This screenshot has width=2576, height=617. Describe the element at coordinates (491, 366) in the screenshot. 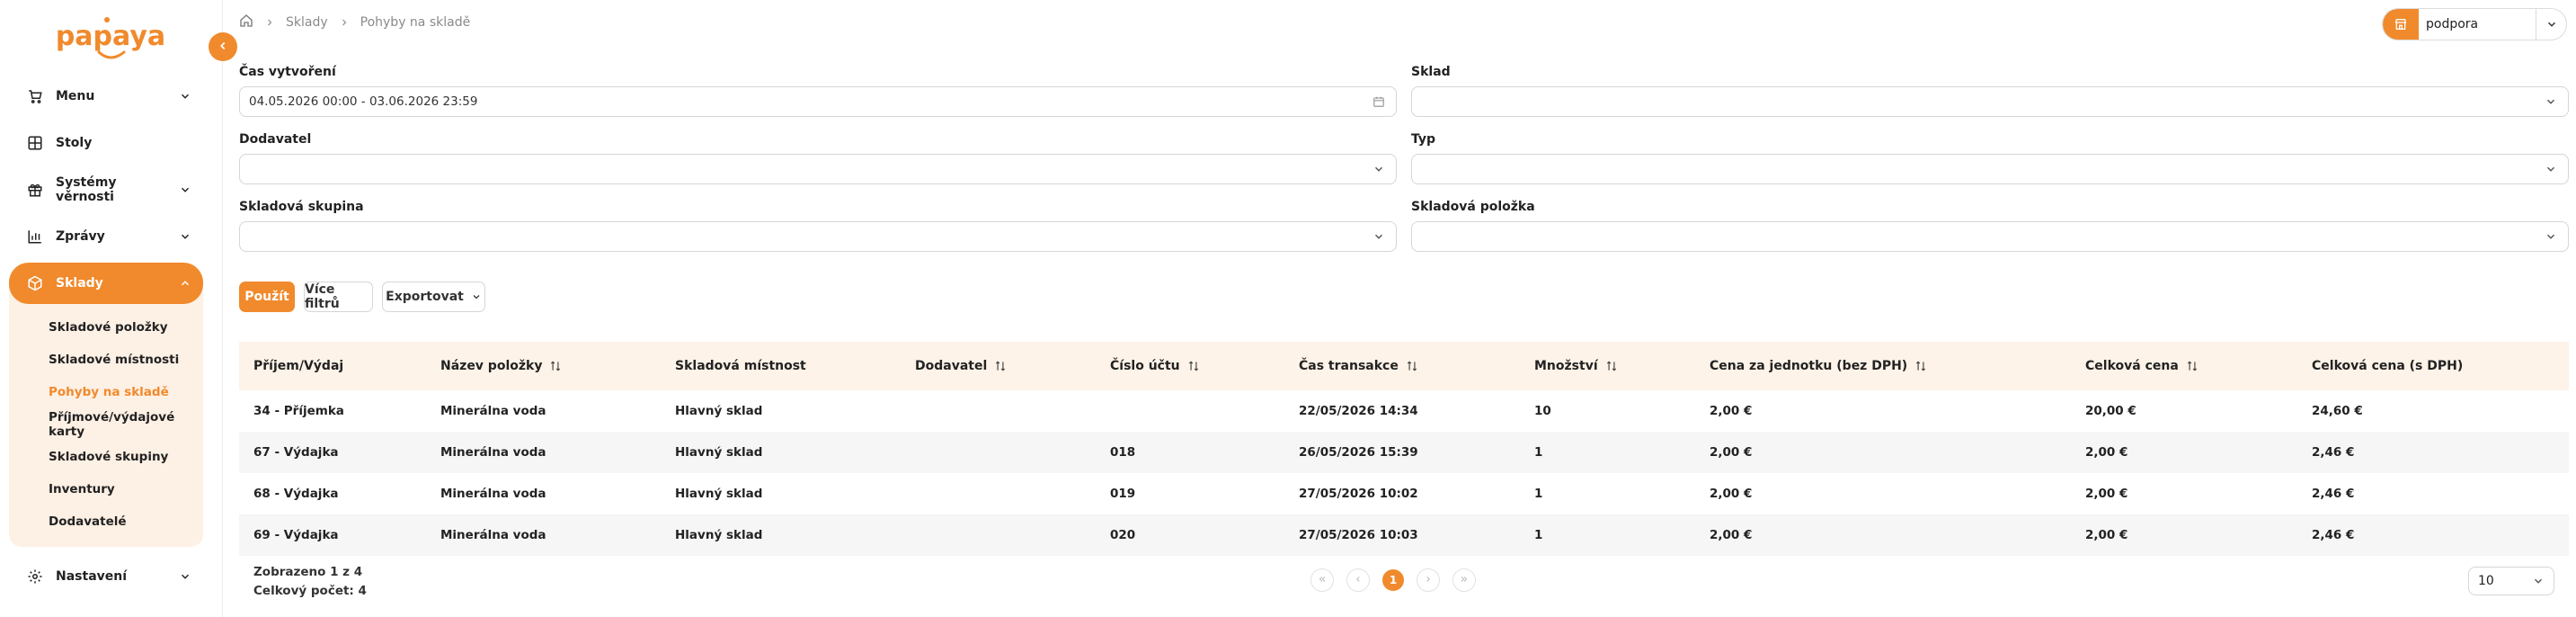

I see `header-label: Název položky` at that location.